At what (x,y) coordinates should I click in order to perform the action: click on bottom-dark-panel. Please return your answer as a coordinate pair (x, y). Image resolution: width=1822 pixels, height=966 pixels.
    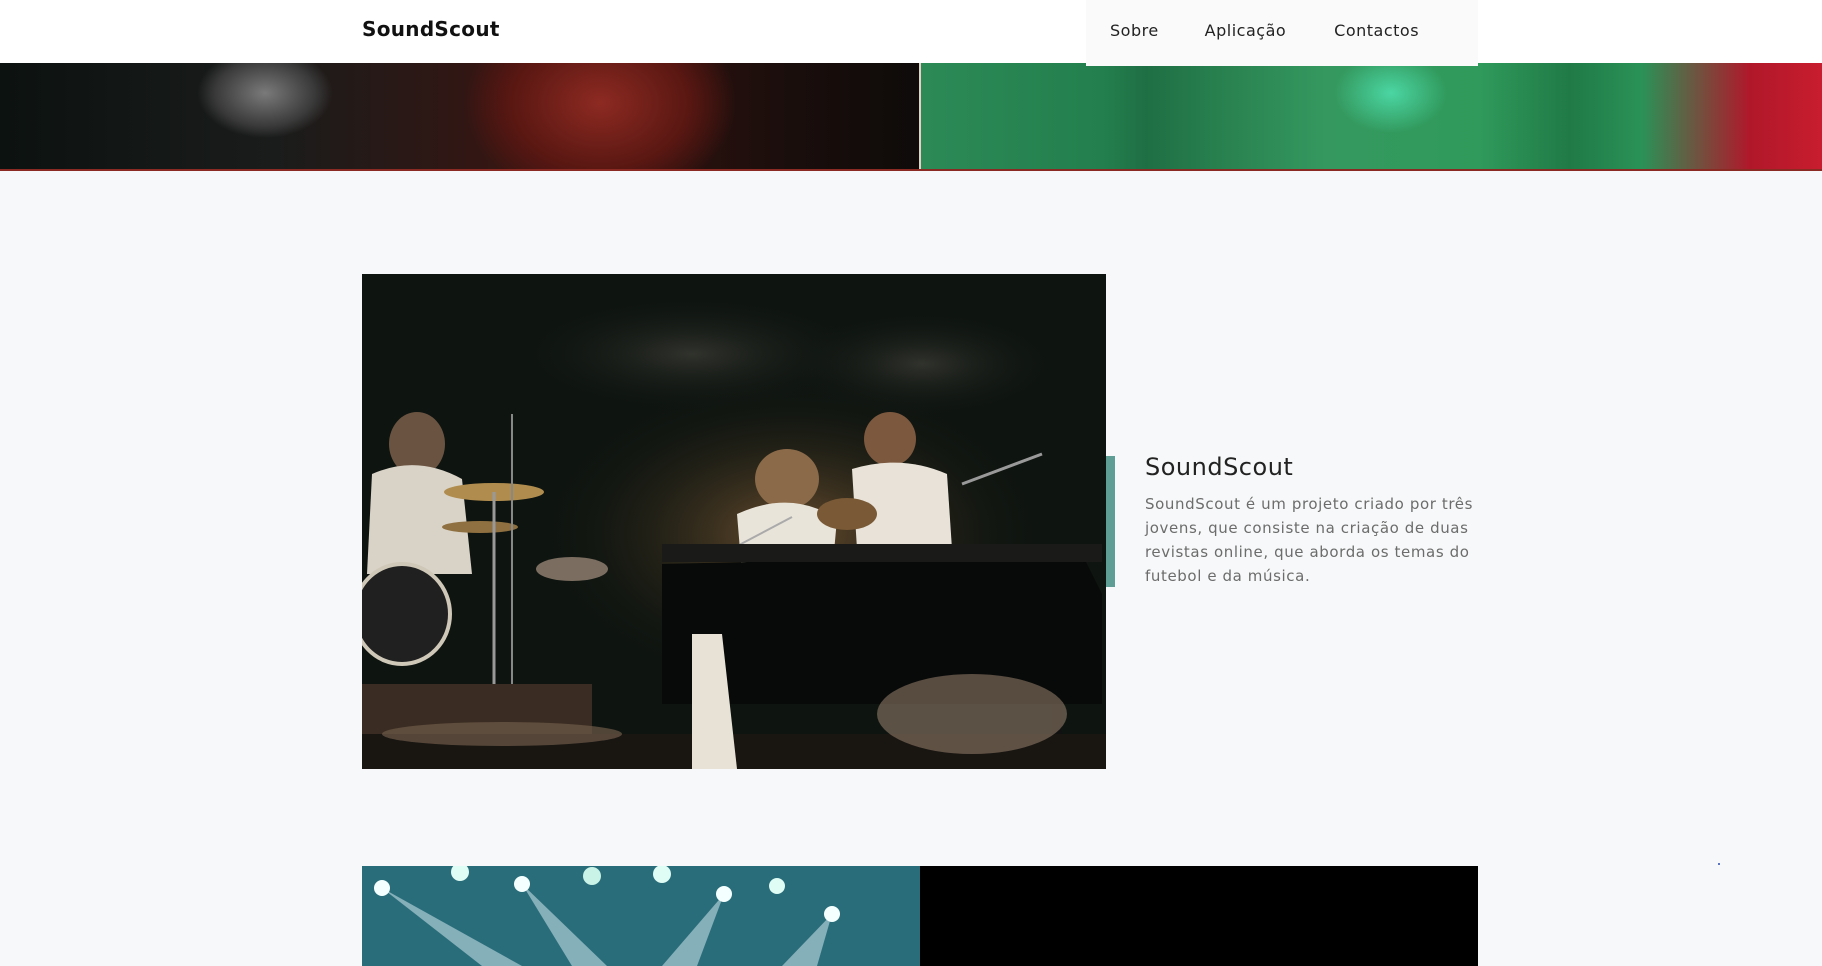
    Looking at the image, I should click on (1199, 916).